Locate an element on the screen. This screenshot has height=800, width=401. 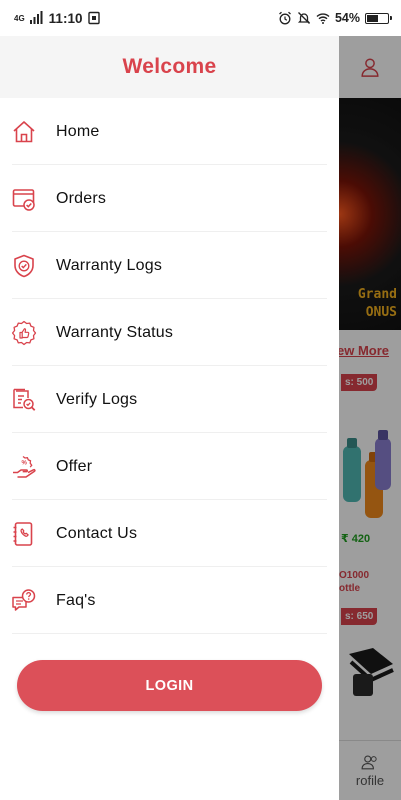
alarm-icon is located at coordinates (285, 18).